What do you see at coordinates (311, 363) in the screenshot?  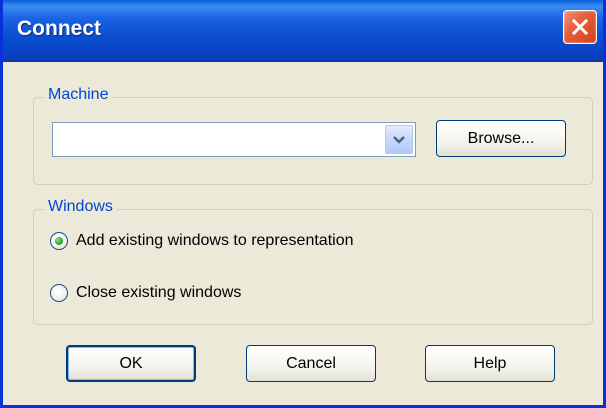 I see `cancel-button: Cancel` at bounding box center [311, 363].